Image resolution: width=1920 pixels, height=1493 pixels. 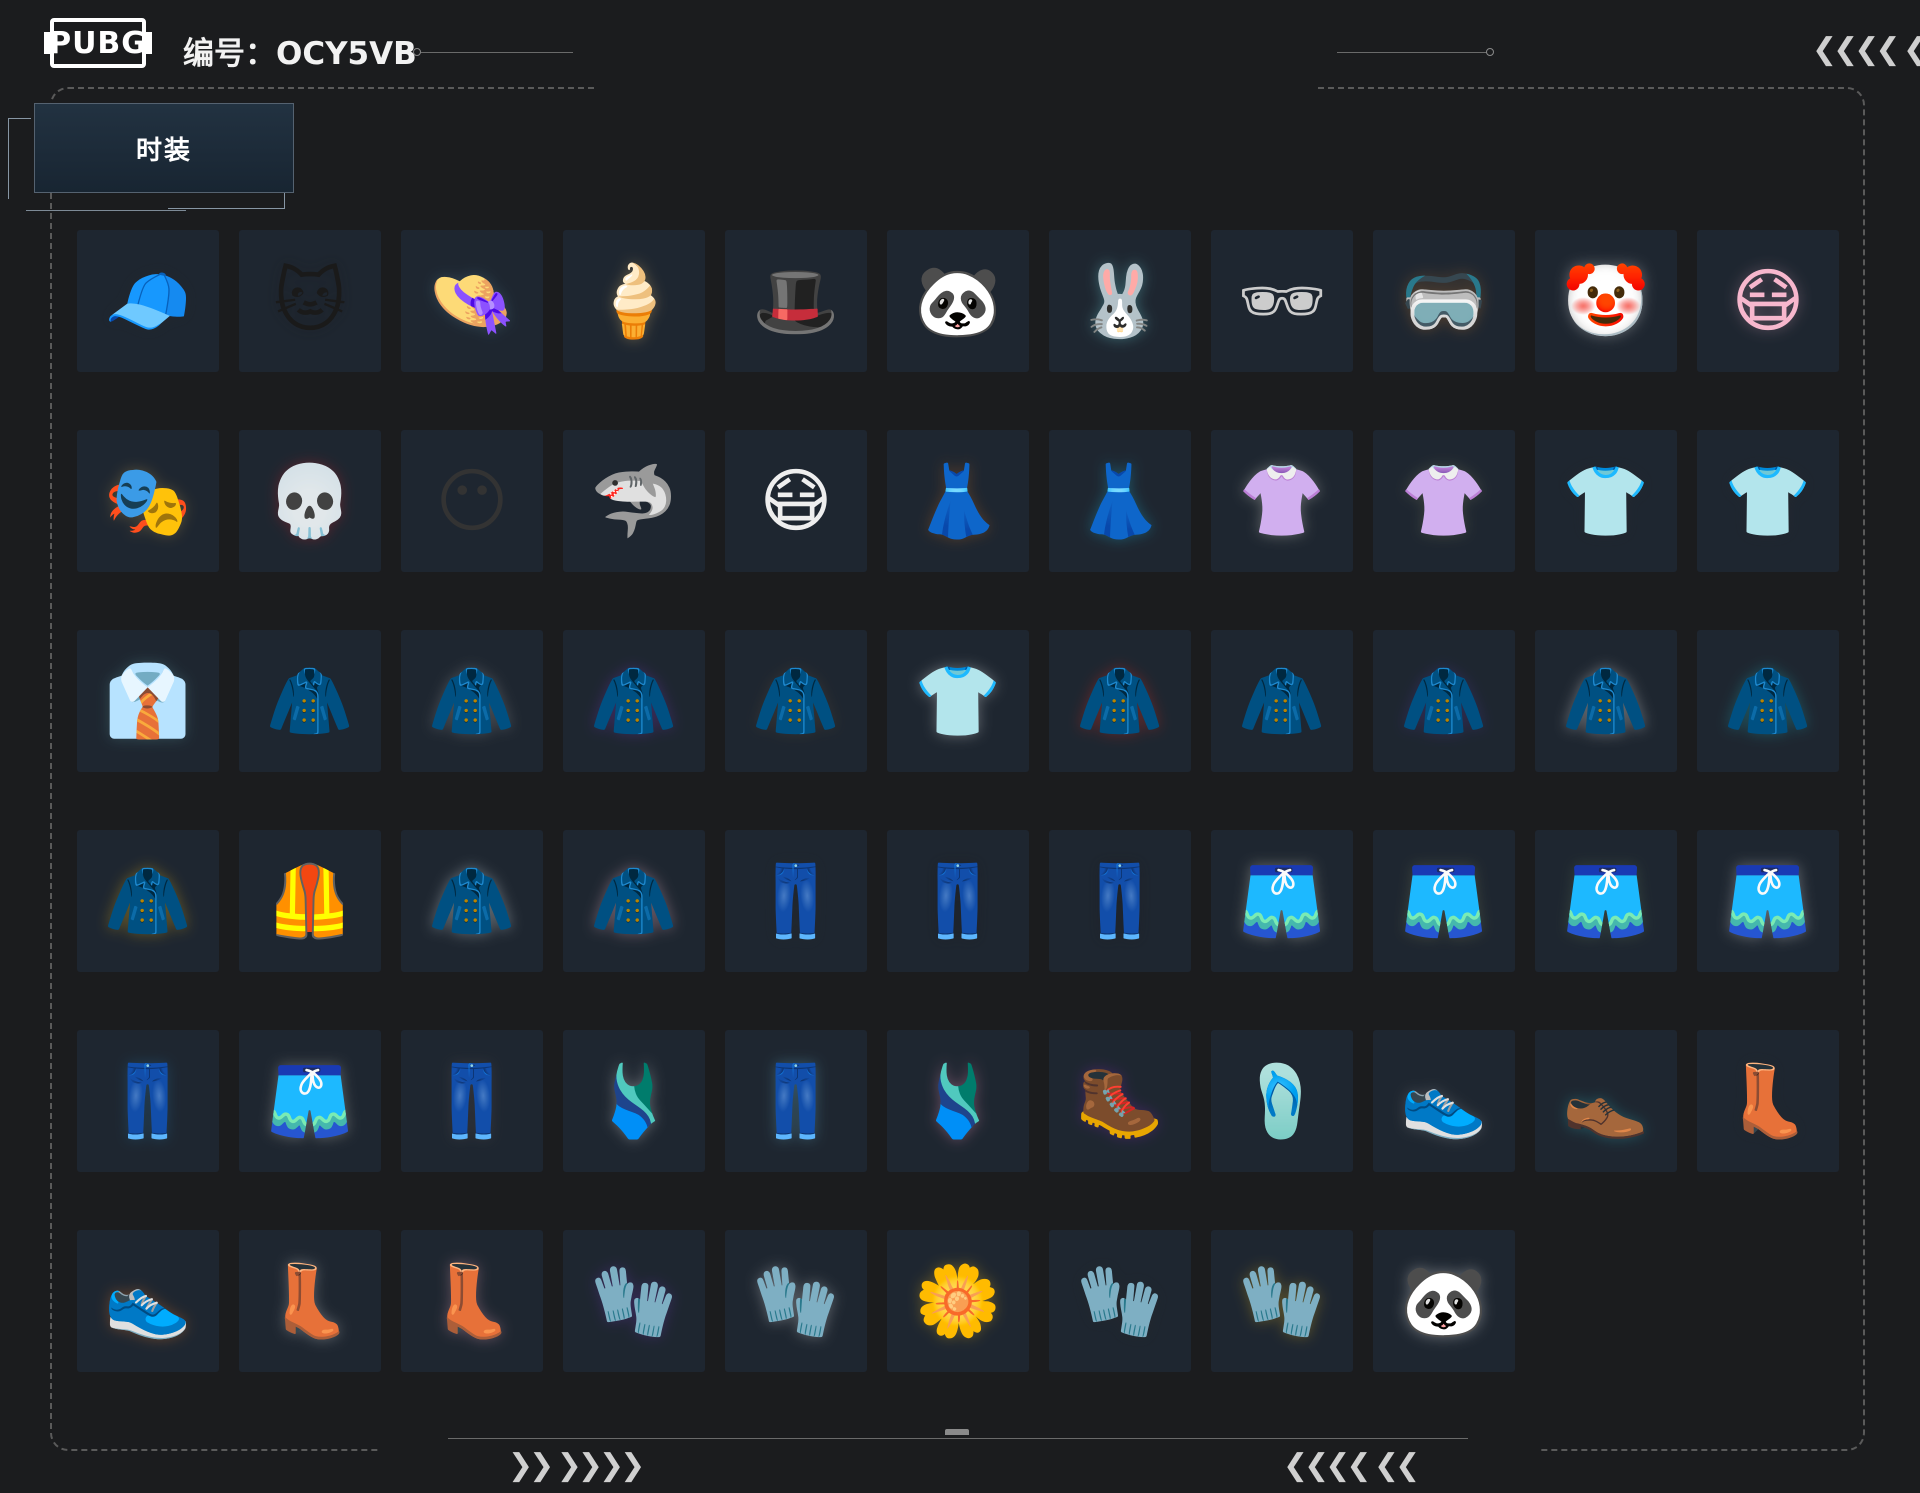 I want to click on item-slot: 🩴, so click(x=1282, y=1101).